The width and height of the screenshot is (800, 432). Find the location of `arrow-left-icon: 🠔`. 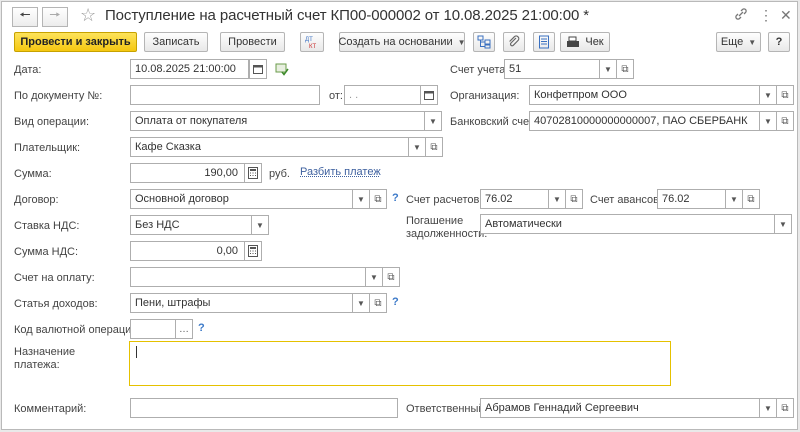

arrow-left-icon: 🠔 is located at coordinates (25, 14).